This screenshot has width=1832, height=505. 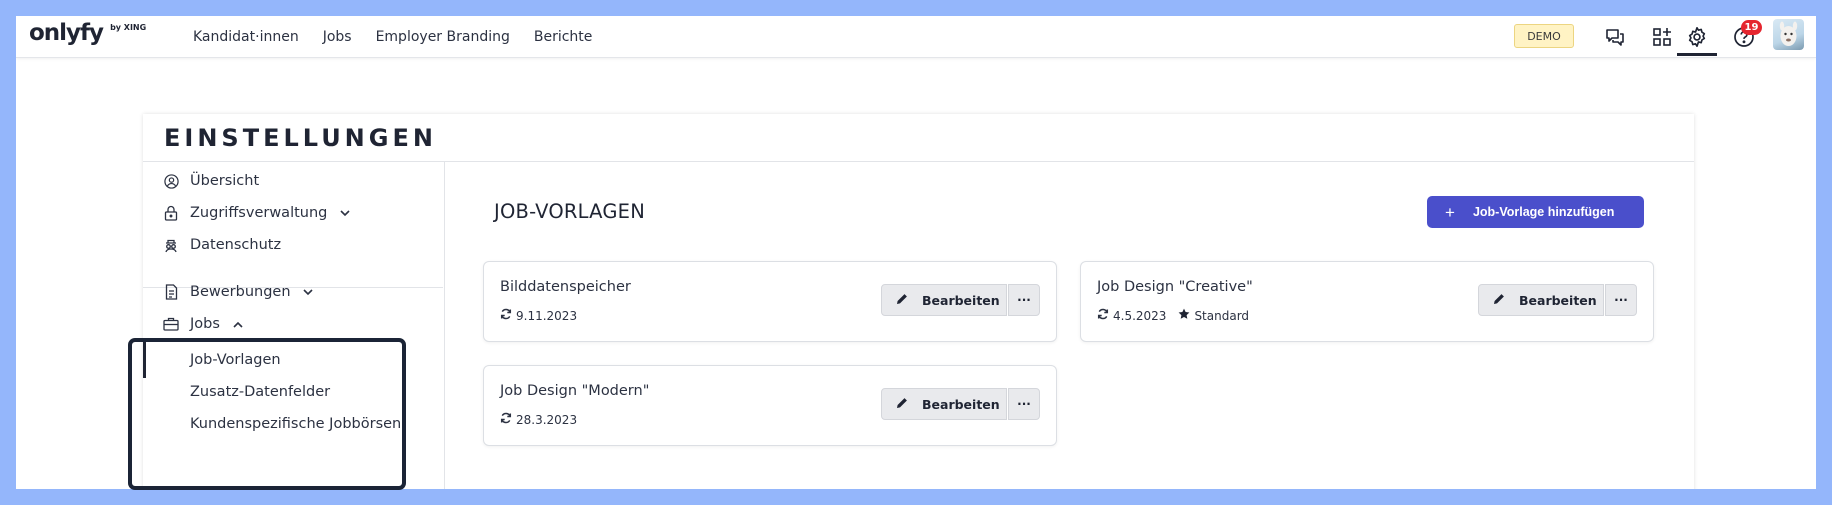 What do you see at coordinates (236, 245) in the screenshot?
I see `sidebar-label-privacy: Datenschutz` at bounding box center [236, 245].